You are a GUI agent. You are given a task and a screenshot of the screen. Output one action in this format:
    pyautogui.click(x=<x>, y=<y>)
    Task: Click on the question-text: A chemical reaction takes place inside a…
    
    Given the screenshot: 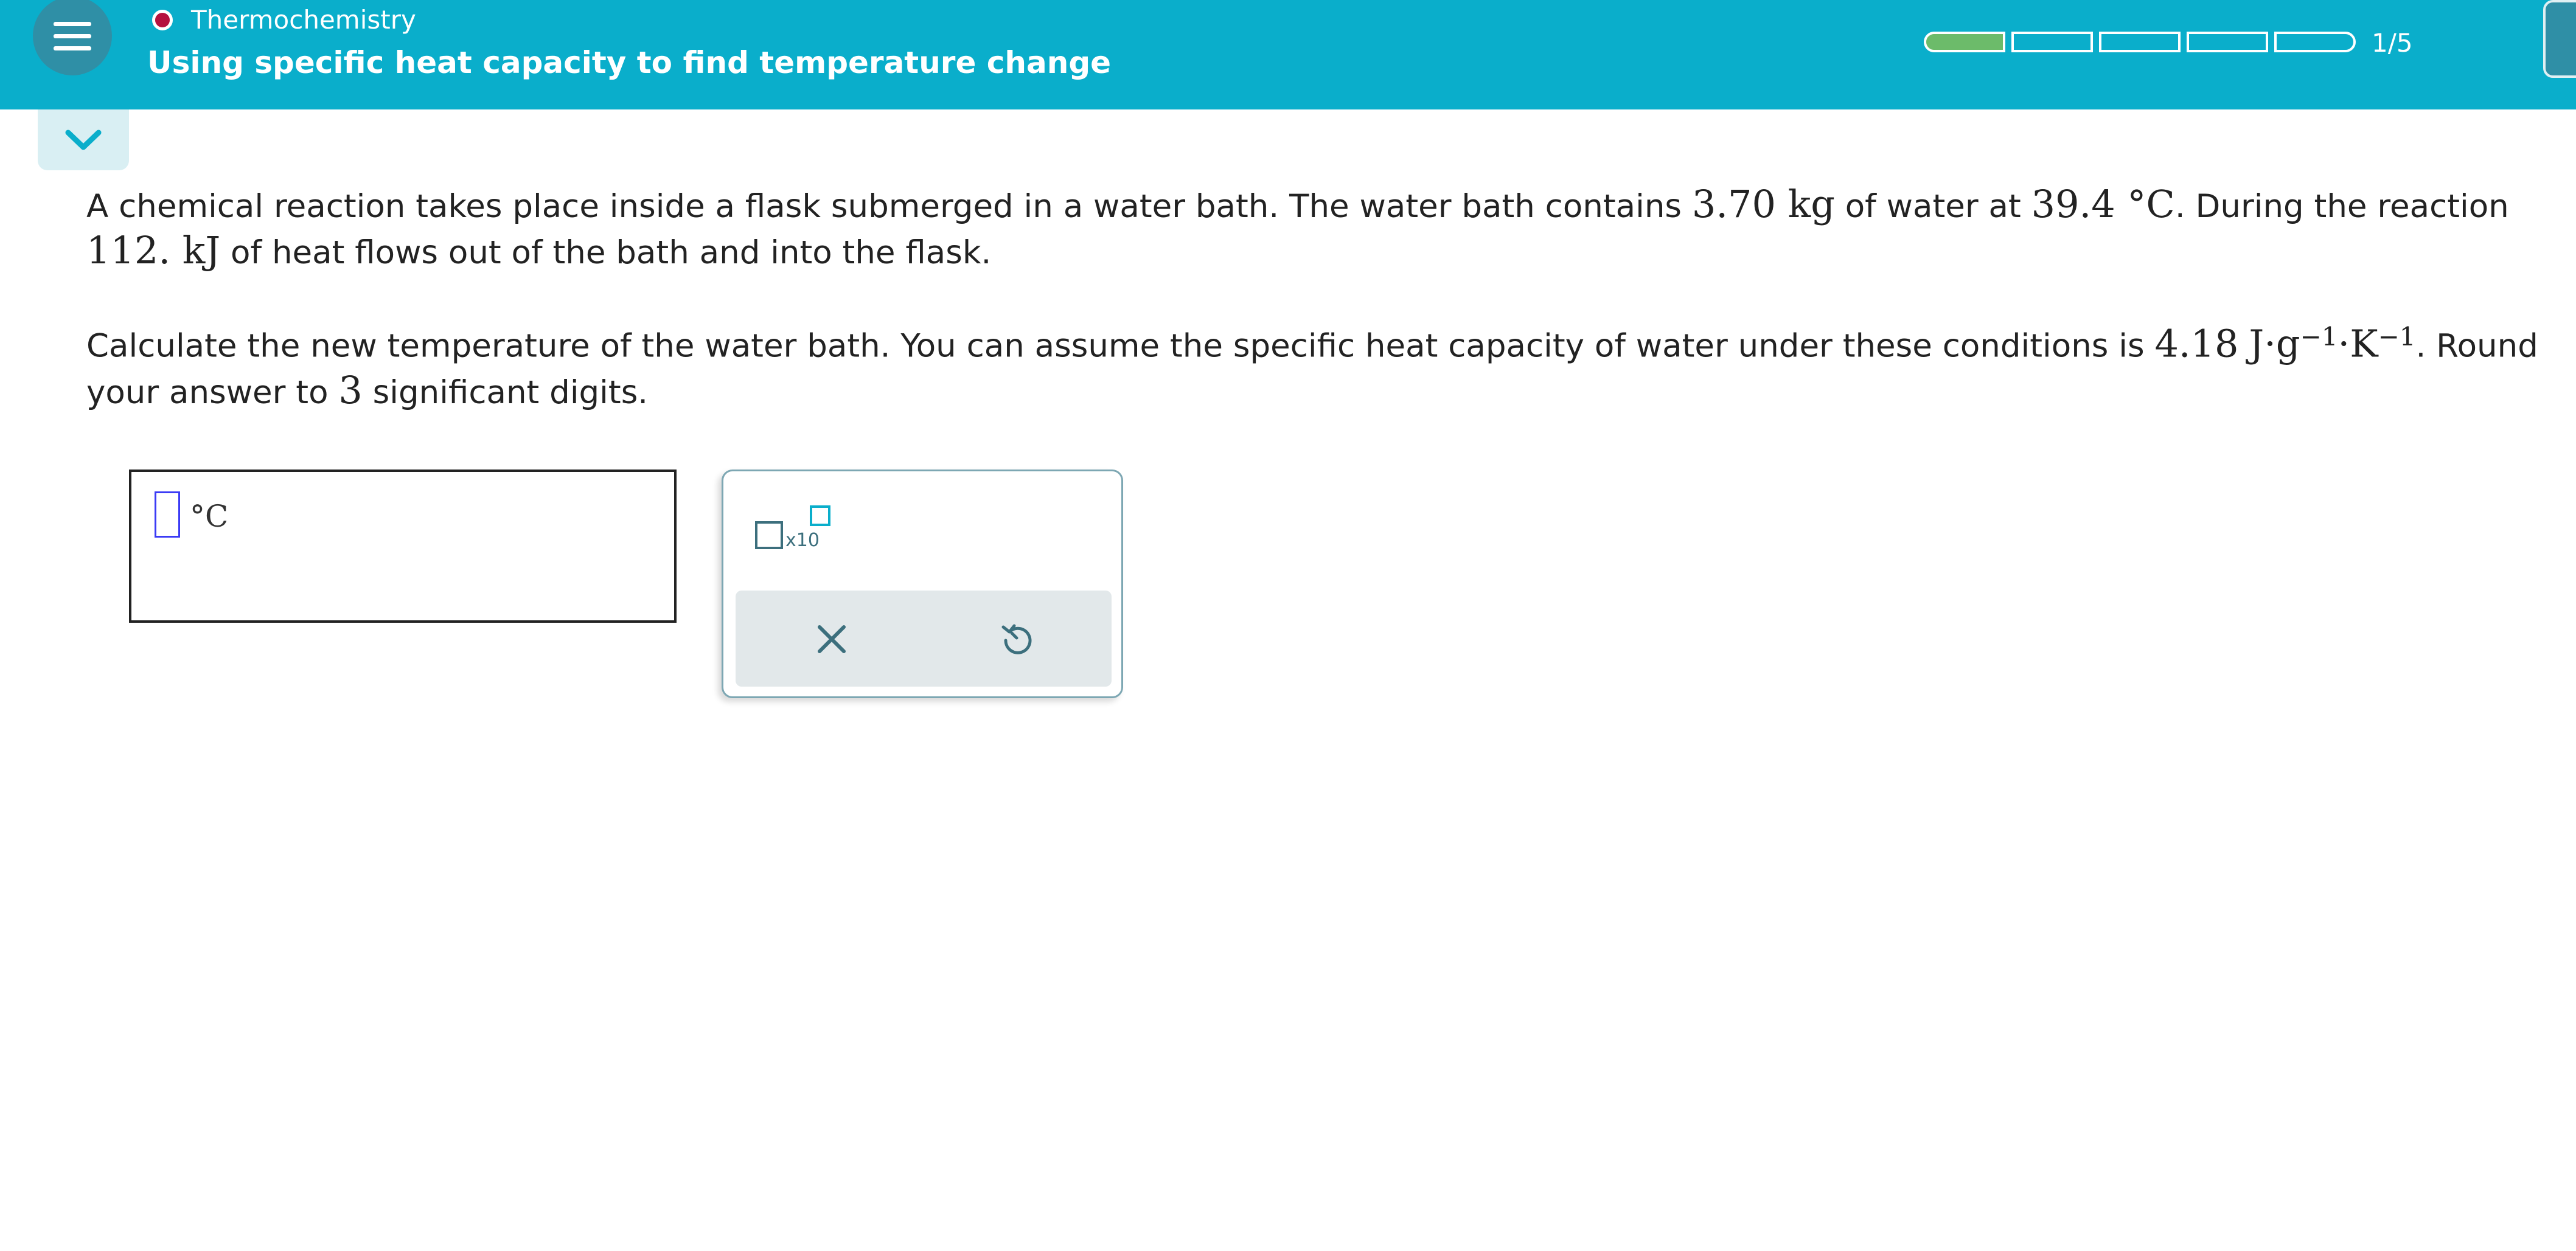 What is the action you would take?
    pyautogui.click(x=889, y=206)
    